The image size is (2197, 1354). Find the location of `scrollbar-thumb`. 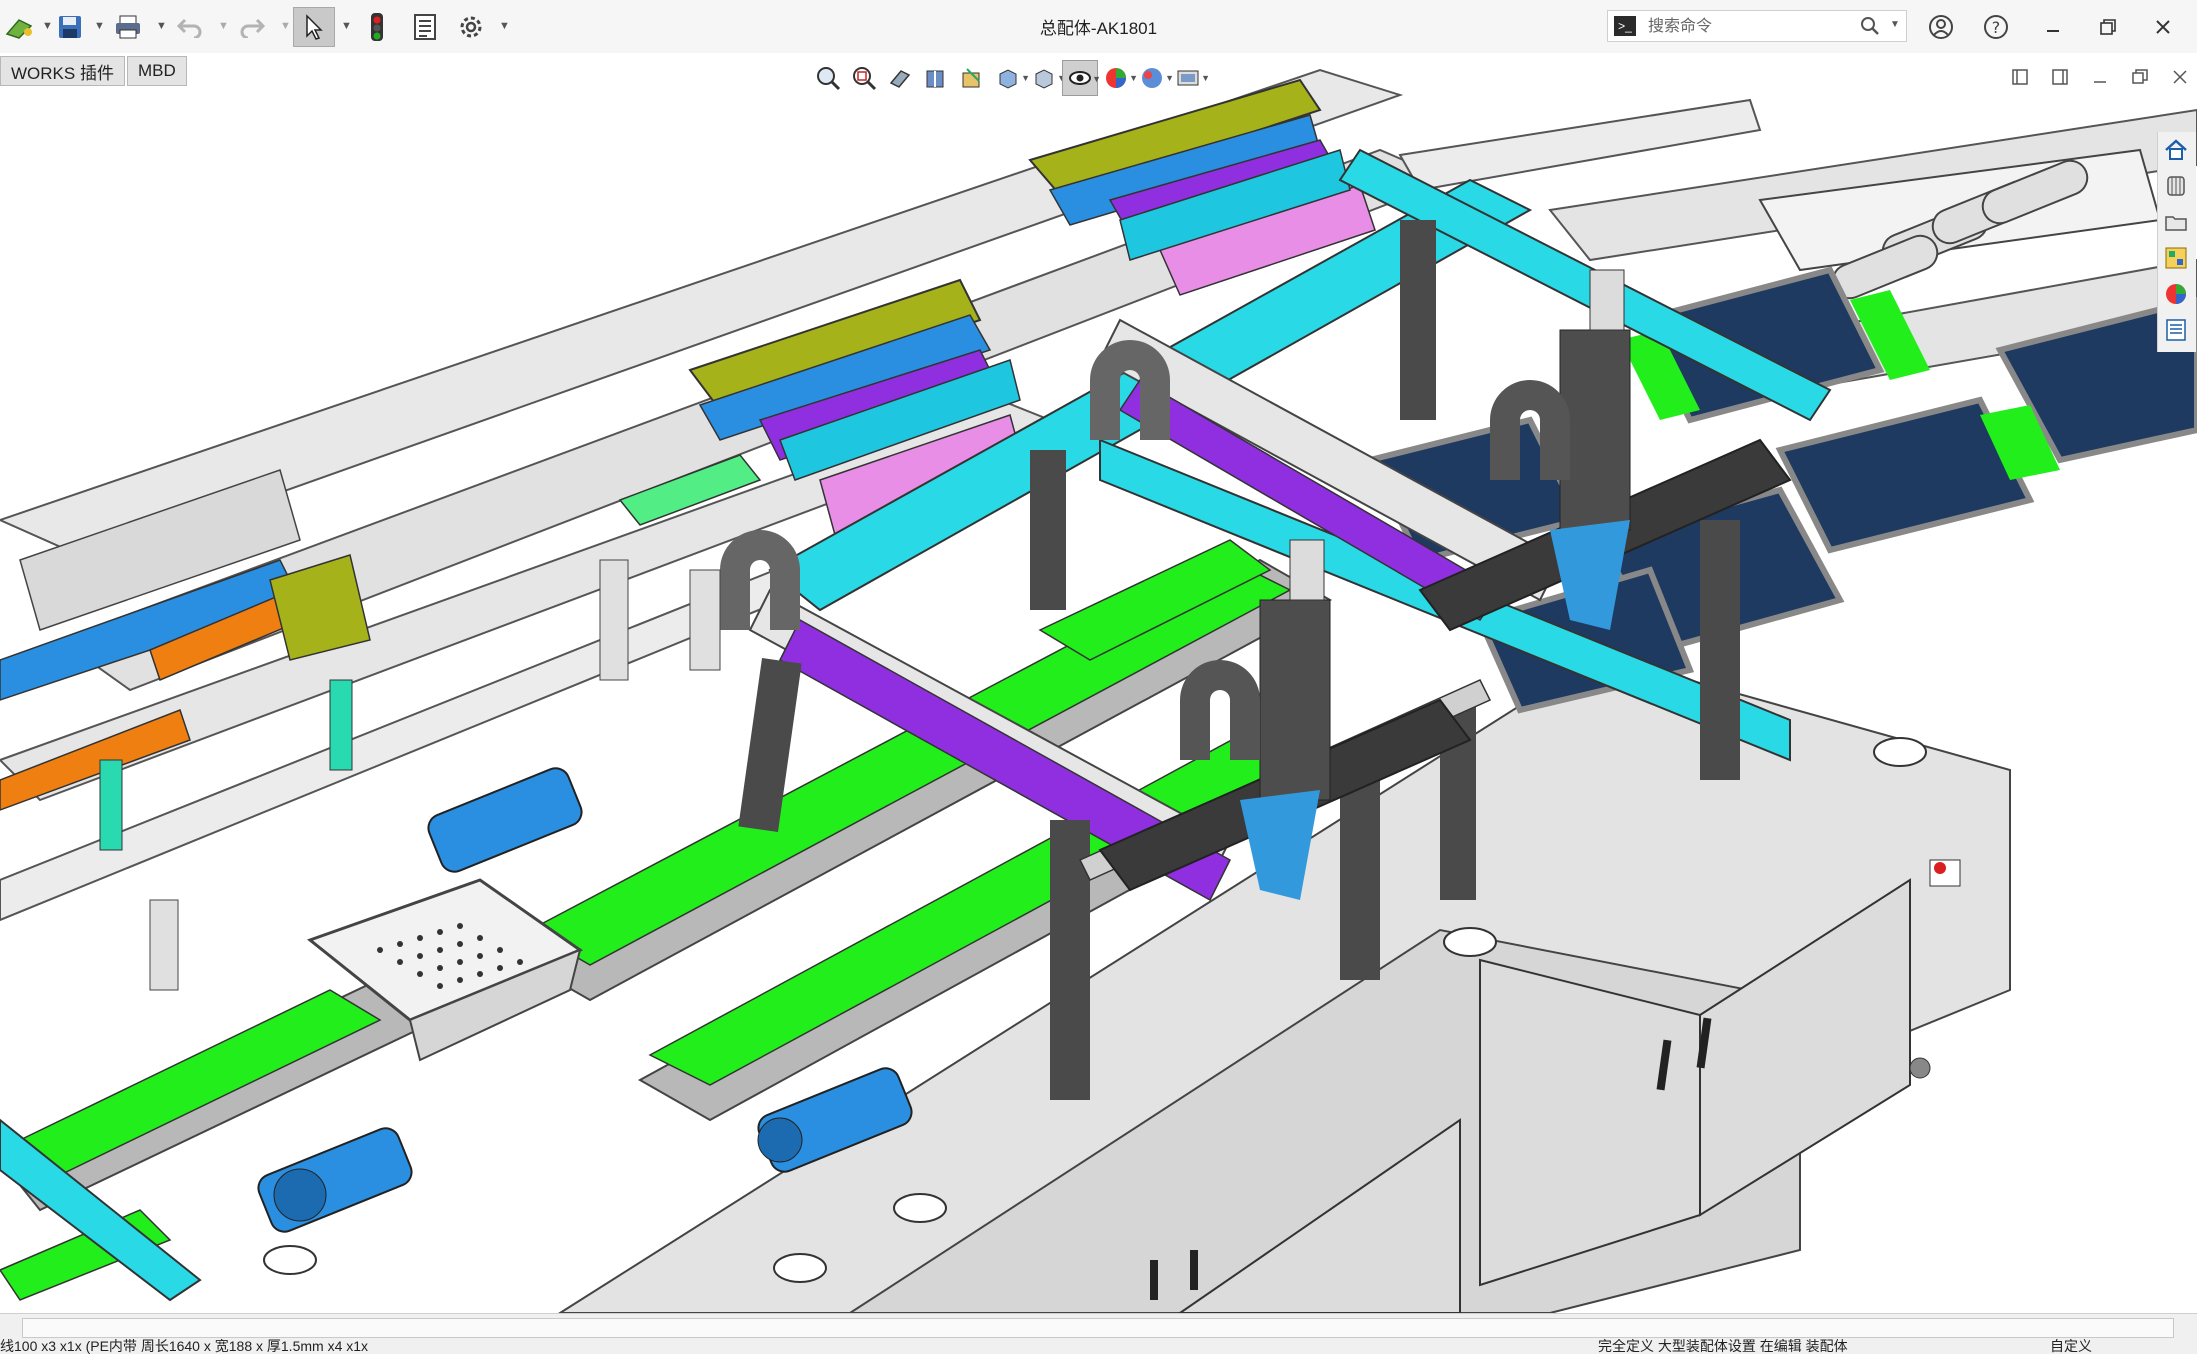

scrollbar-thumb is located at coordinates (1098, 1328).